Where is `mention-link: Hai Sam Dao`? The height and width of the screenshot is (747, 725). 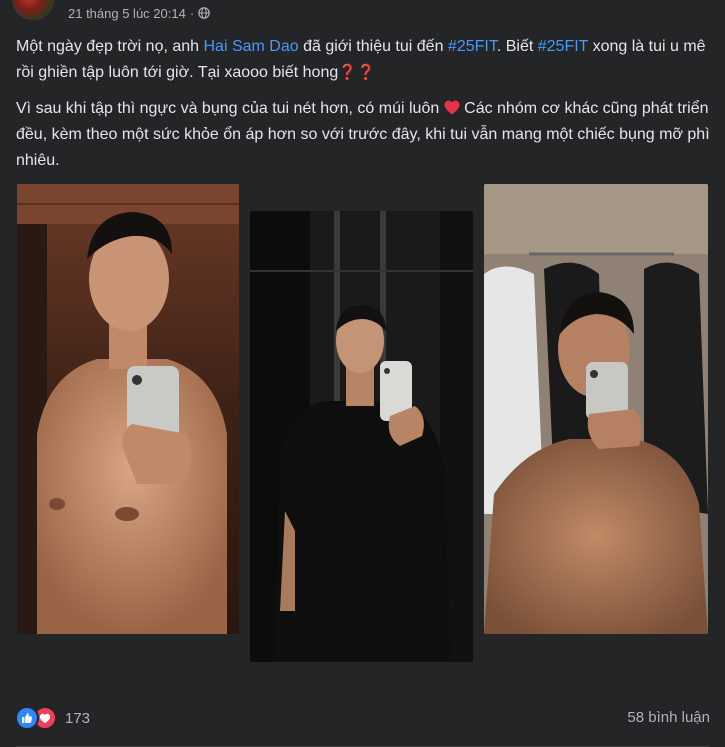
mention-link: Hai Sam Dao is located at coordinates (251, 46).